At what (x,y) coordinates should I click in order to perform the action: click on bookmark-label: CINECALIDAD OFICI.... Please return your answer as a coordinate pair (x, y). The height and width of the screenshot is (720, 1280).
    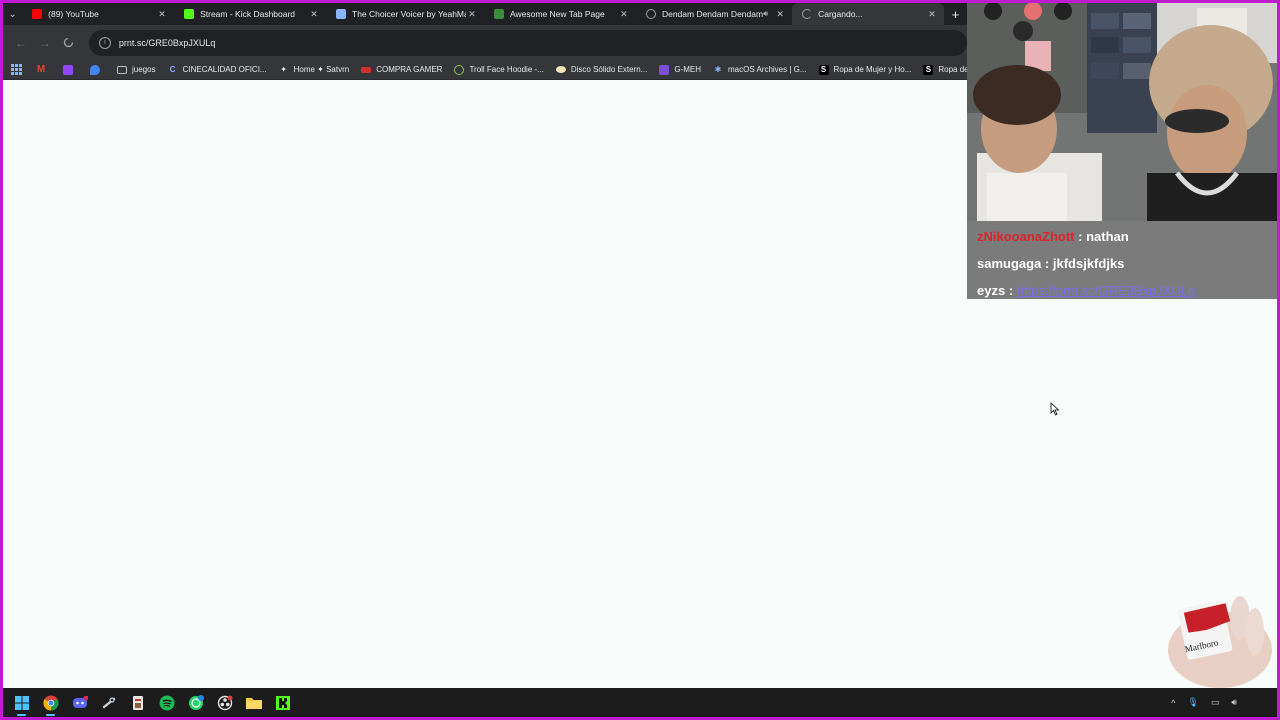
    Looking at the image, I should click on (224, 69).